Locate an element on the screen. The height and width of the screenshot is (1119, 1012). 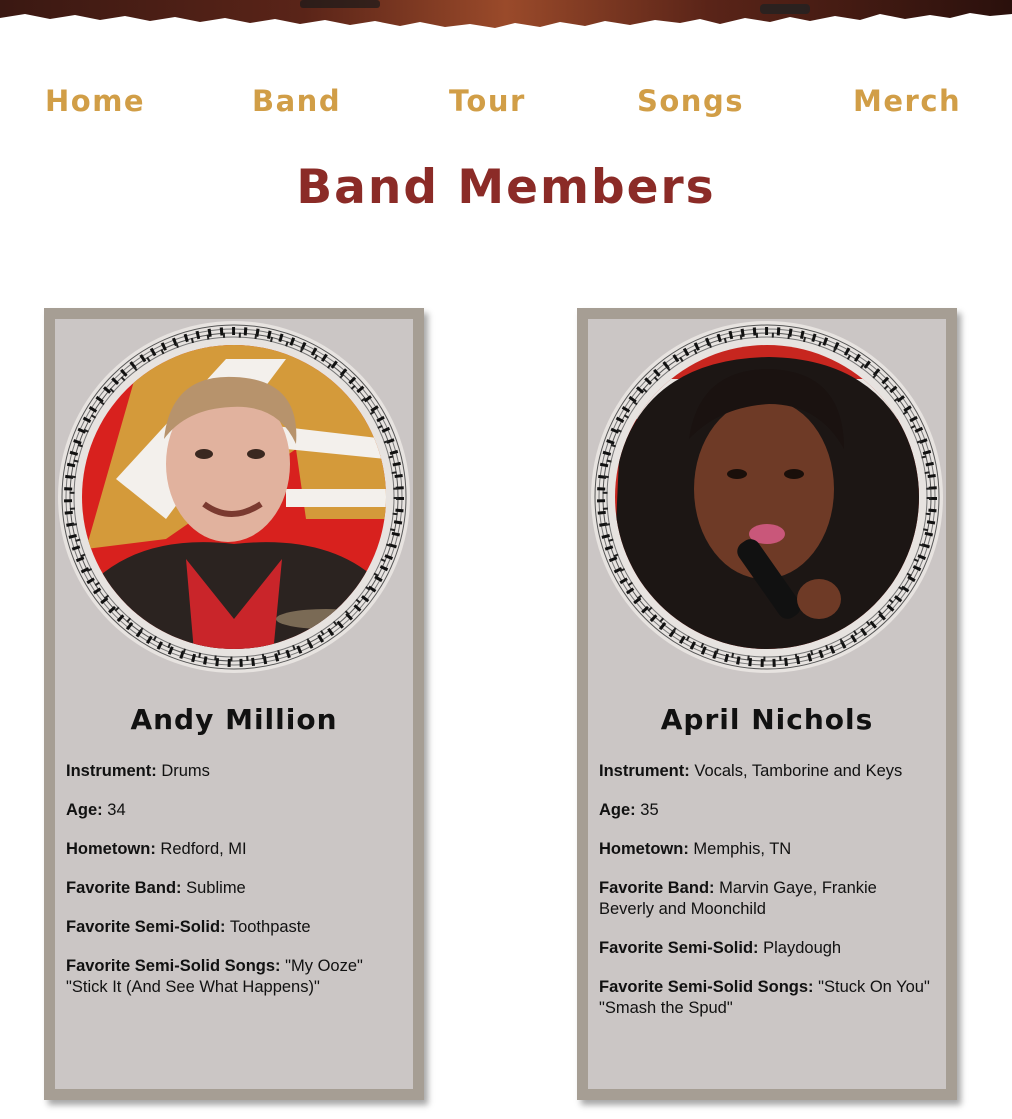
fact-age: Age: 35 is located at coordinates (629, 810).